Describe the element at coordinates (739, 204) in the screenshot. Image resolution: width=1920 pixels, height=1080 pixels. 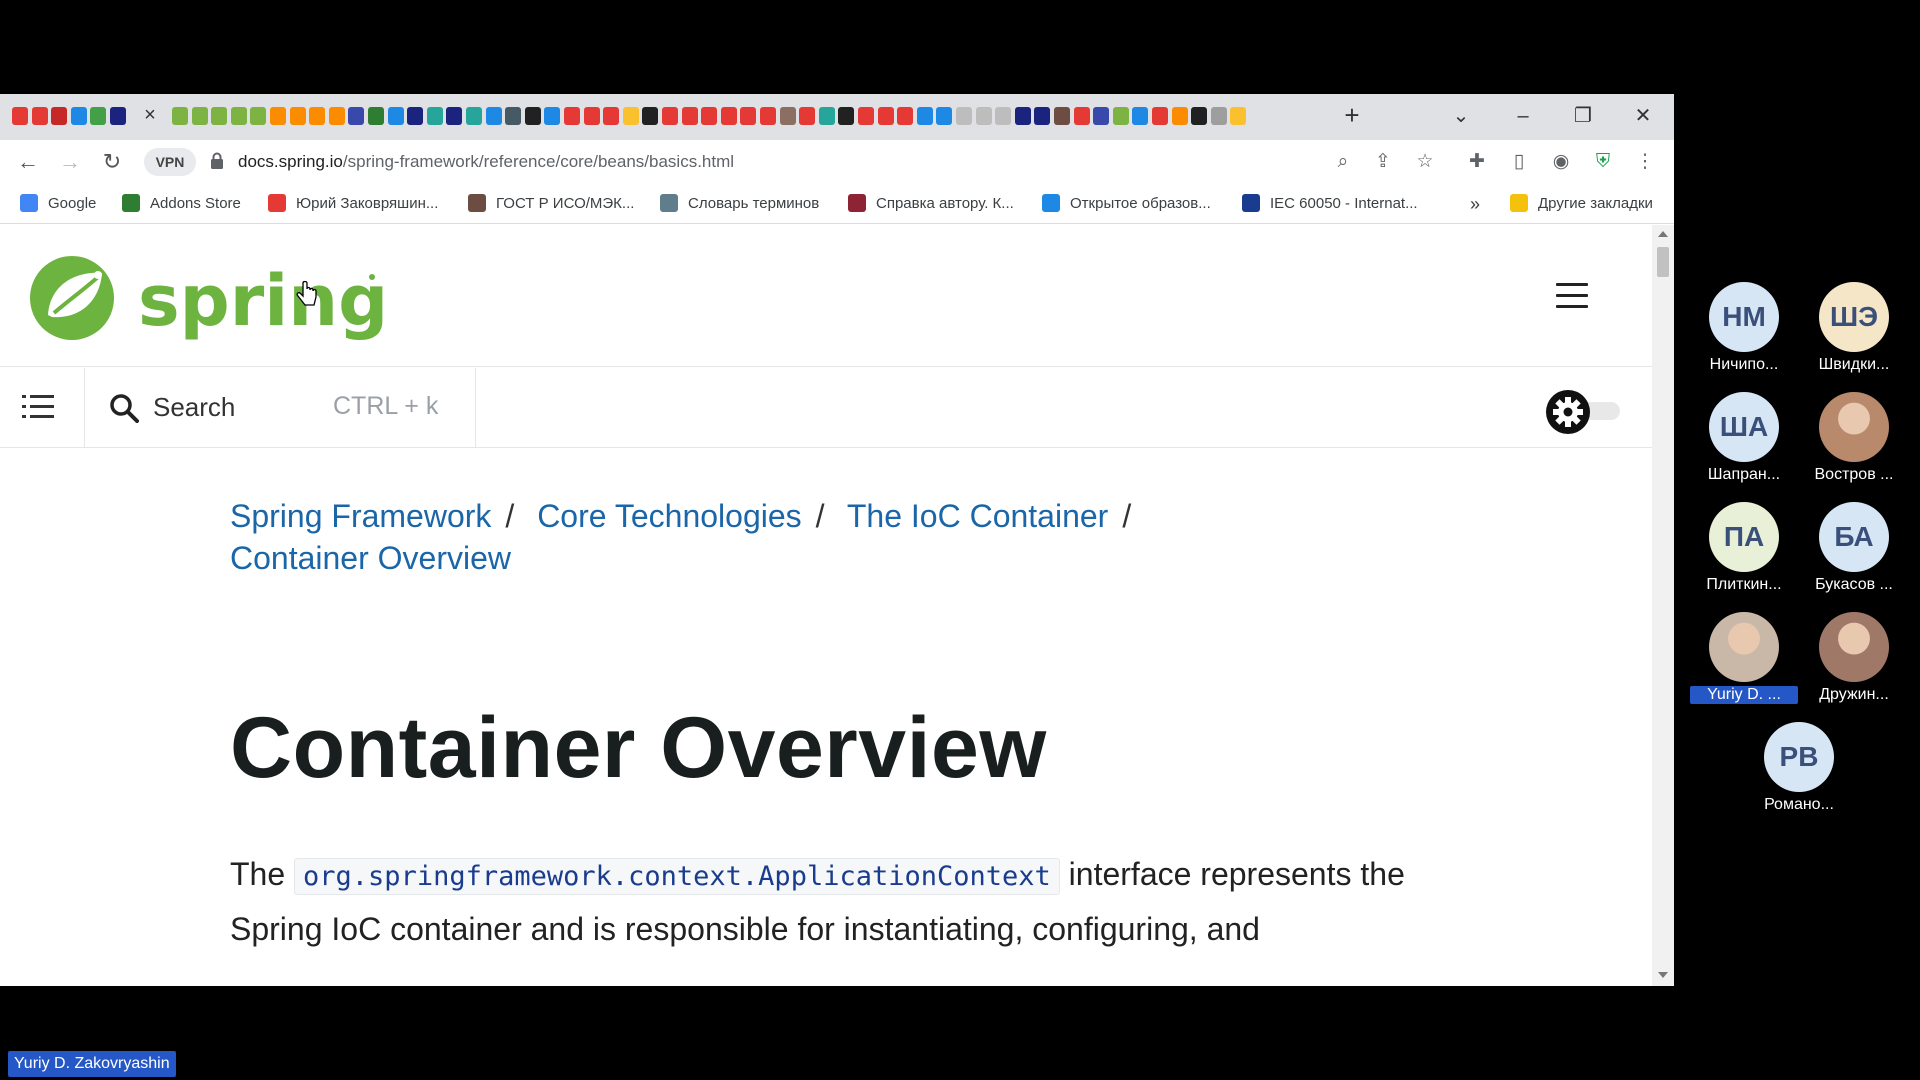
I see `bookmark-item: Словарь терминов` at that location.